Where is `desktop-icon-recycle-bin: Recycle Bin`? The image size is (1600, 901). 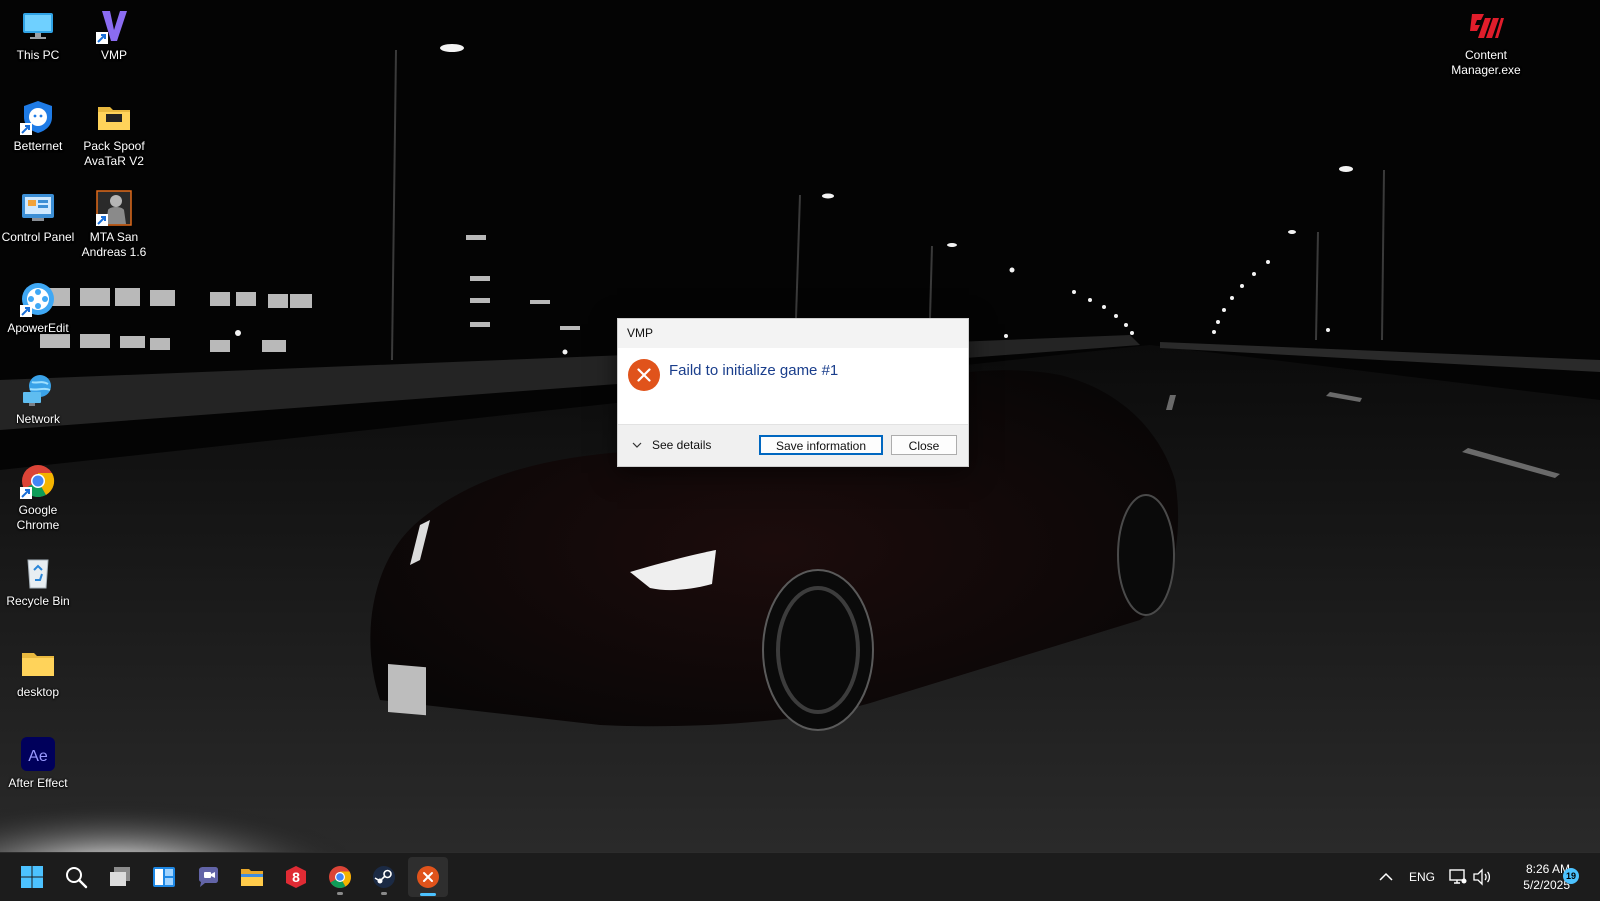 desktop-icon-recycle-bin: Recycle Bin is located at coordinates (38, 578).